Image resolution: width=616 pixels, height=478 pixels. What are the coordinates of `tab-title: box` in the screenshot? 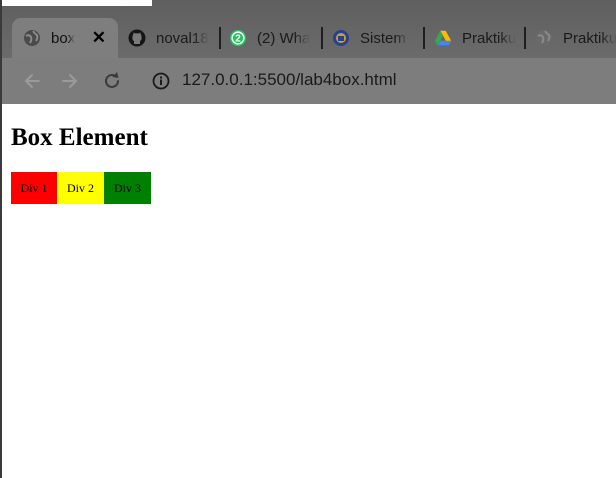 It's located at (63, 38).